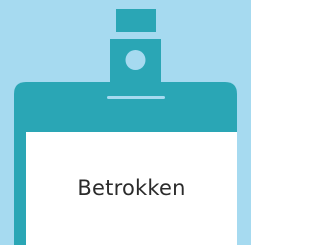  Describe the element at coordinates (136, 97) in the screenshot. I see `clip-slot` at that location.